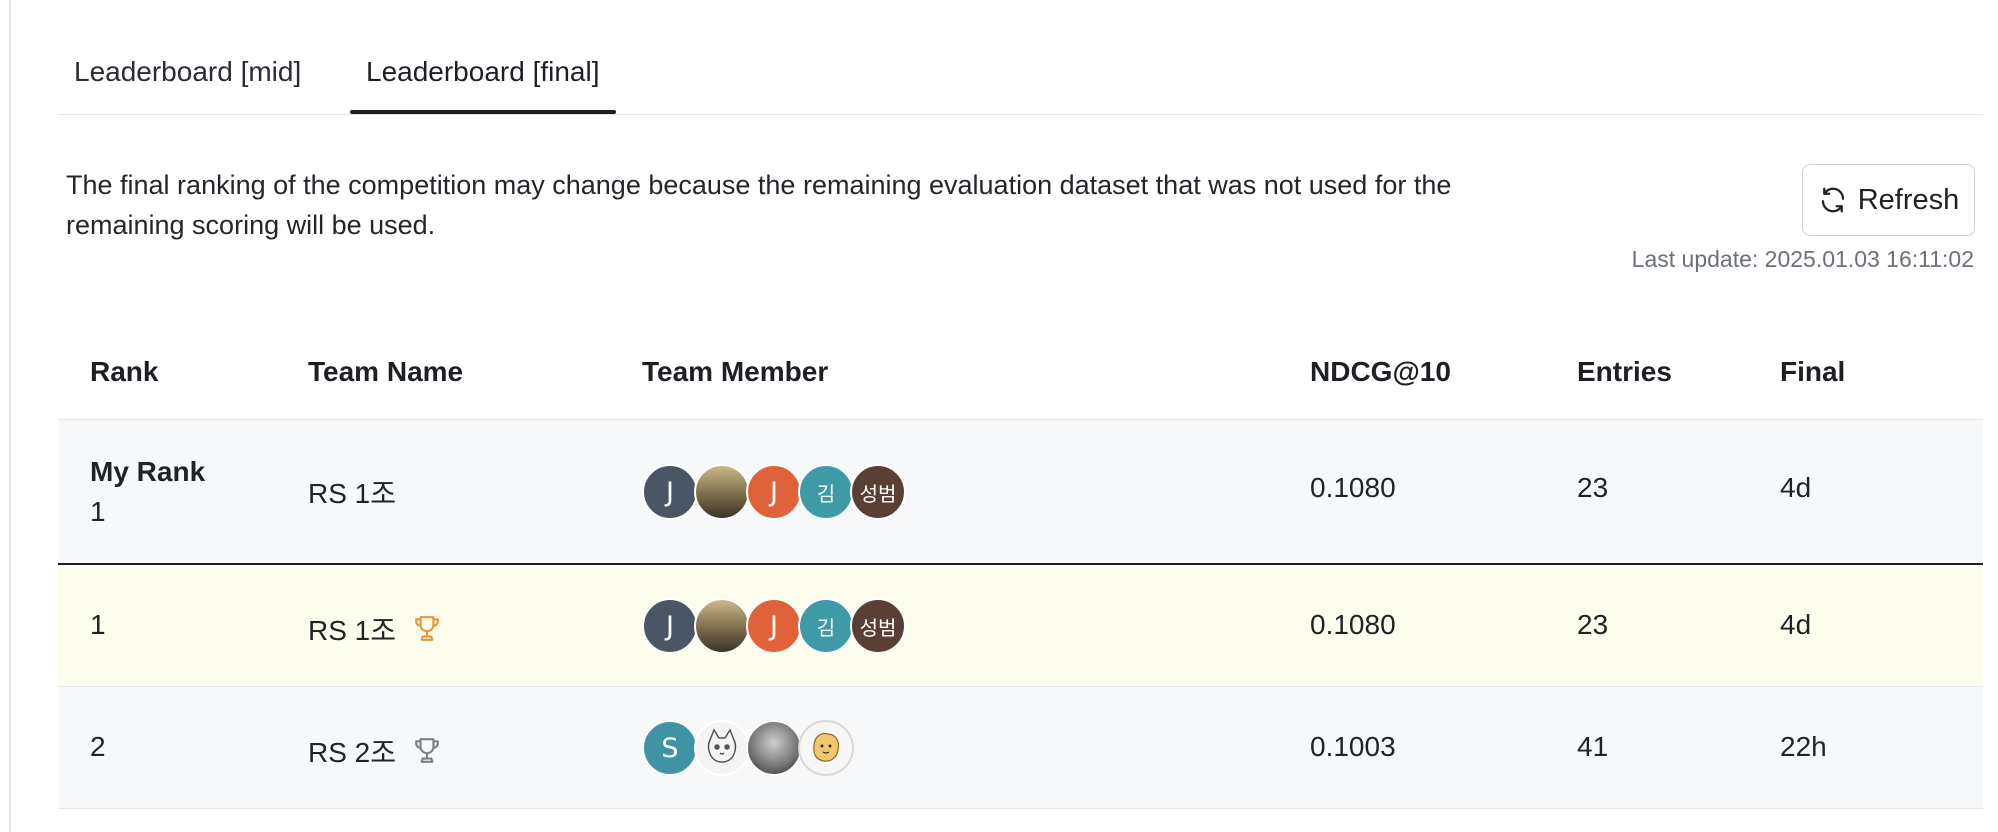 This screenshot has height=832, width=1998. I want to click on silver-trophy-icon, so click(427, 750).